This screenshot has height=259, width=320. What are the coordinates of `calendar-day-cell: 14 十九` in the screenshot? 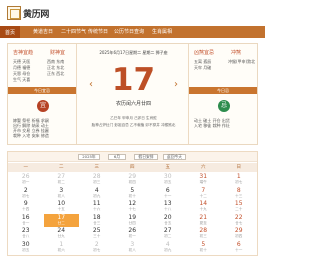 It's located at (203, 206).